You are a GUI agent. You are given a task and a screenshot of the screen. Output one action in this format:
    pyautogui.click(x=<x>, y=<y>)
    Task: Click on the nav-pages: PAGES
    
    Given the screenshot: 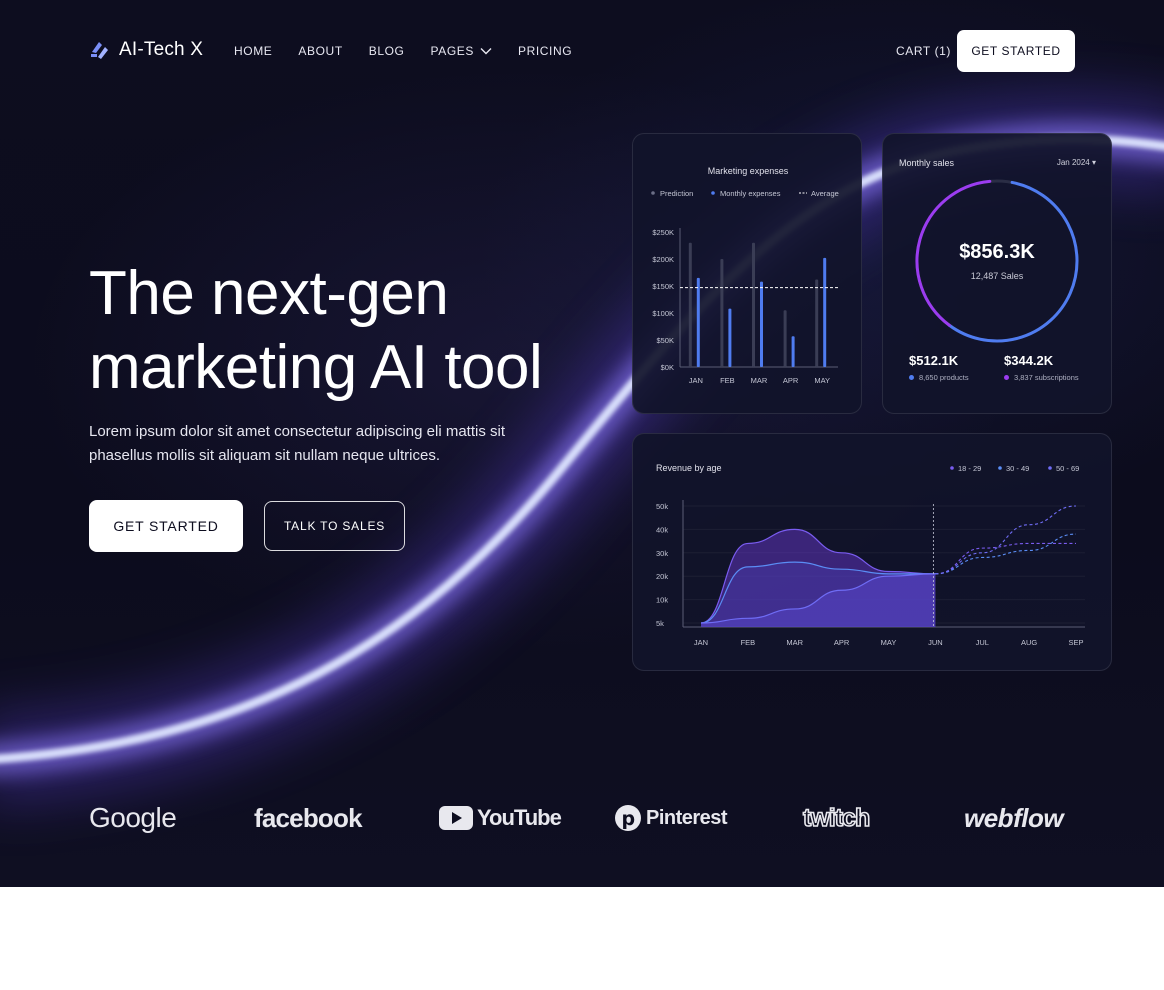 What is the action you would take?
    pyautogui.click(x=461, y=51)
    